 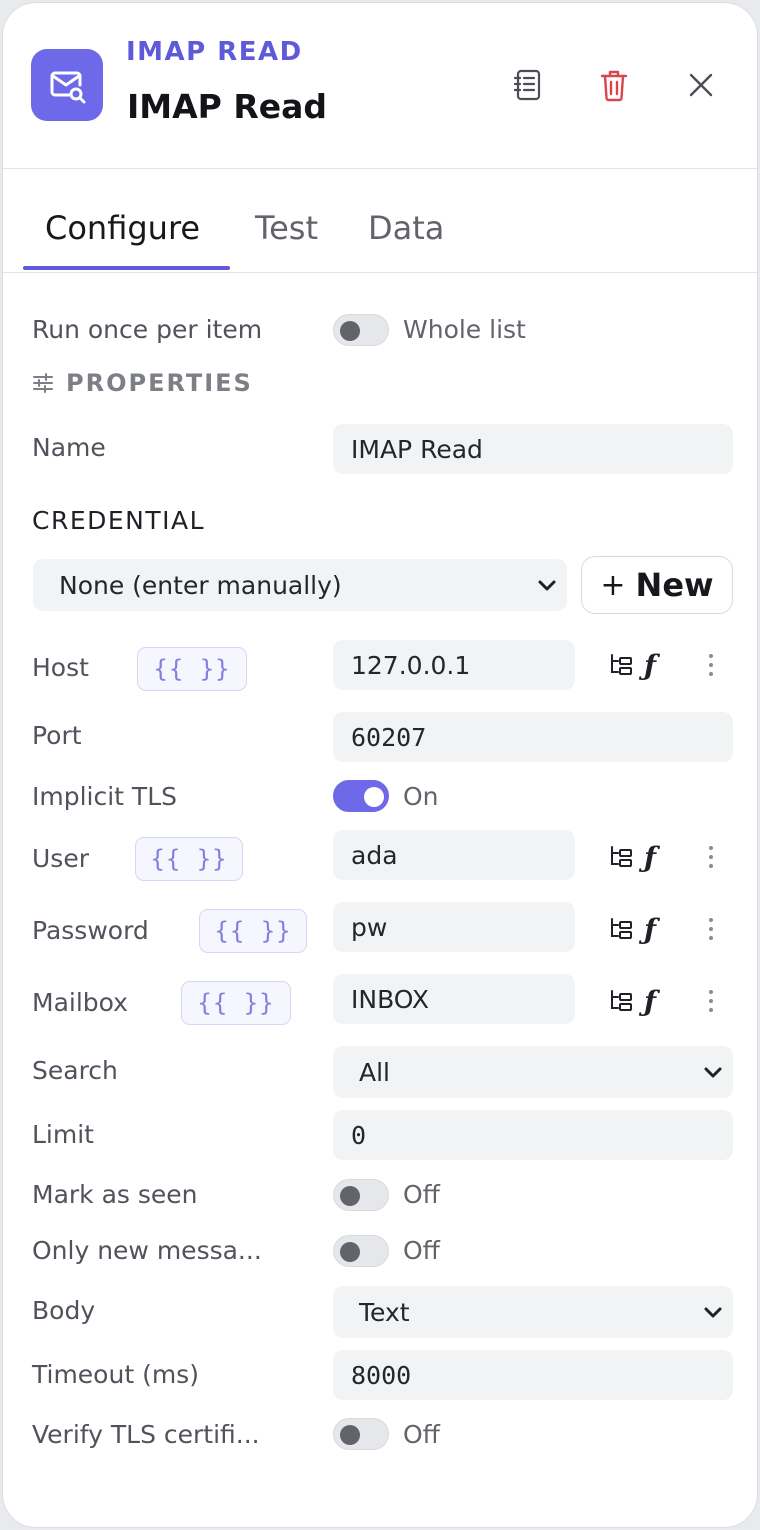 I want to click on mailbox-field-actions: ƒ, so click(x=663, y=1001).